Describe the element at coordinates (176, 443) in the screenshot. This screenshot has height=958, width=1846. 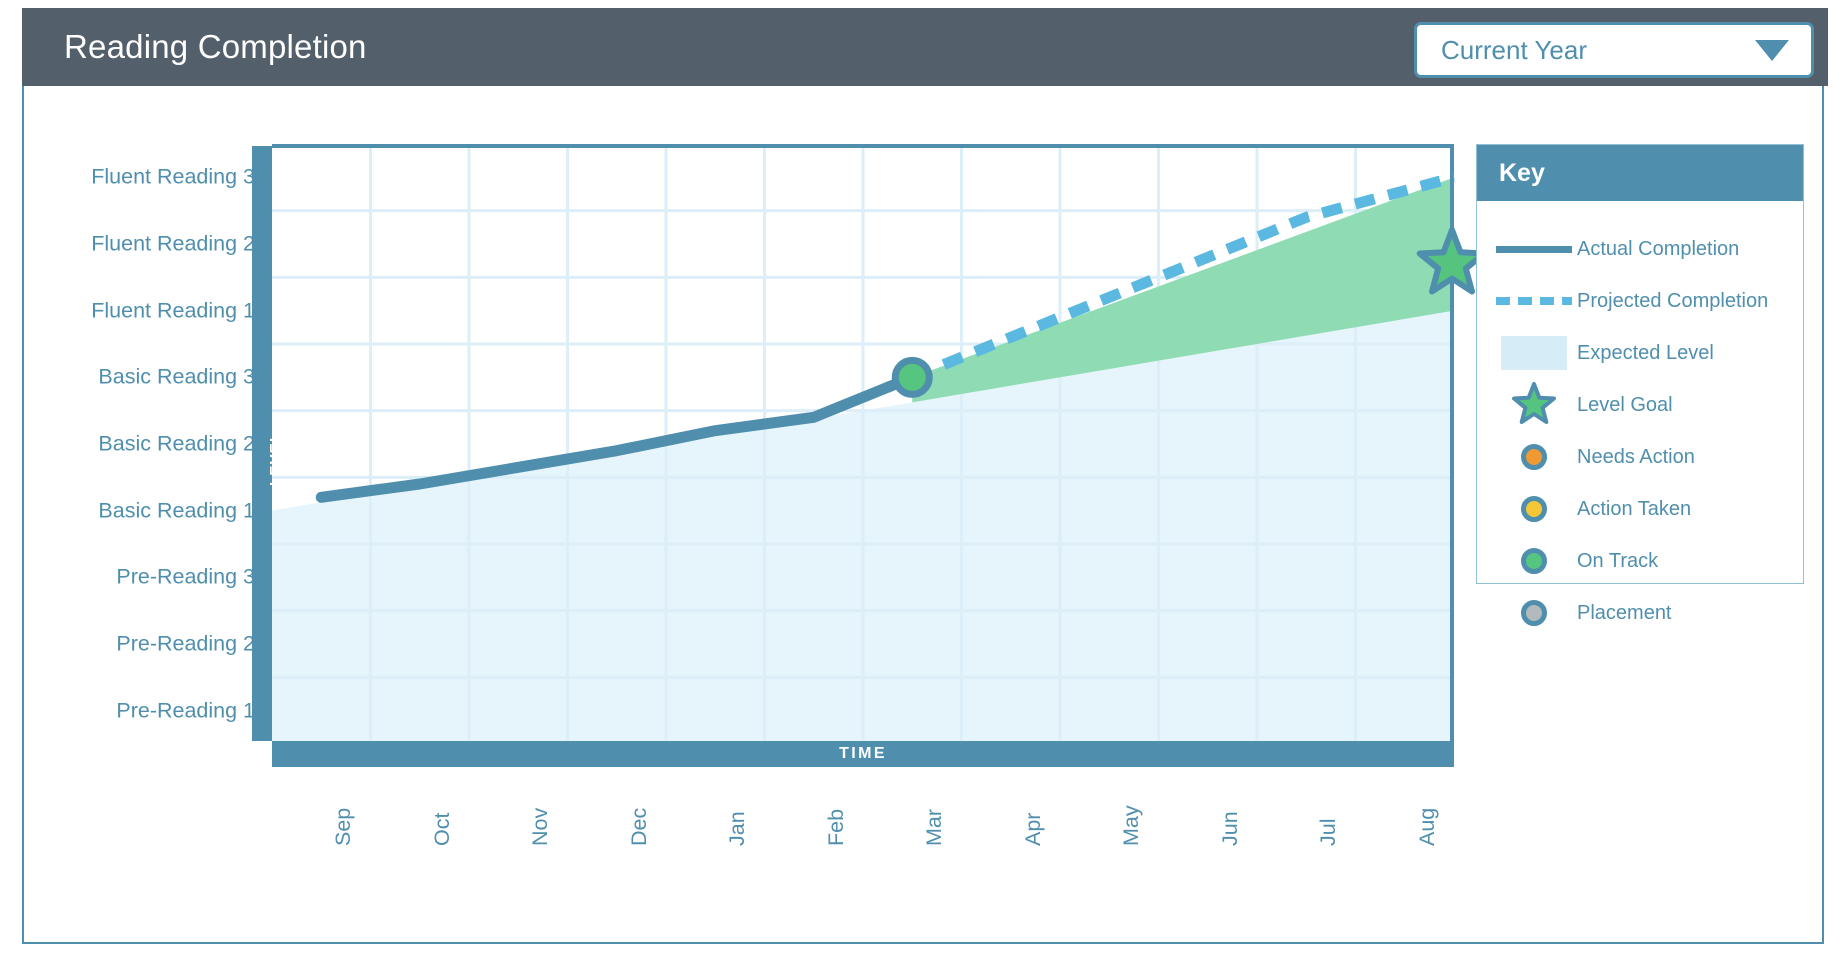
I see `y-axis-tick-label: Basic Reading 2` at that location.